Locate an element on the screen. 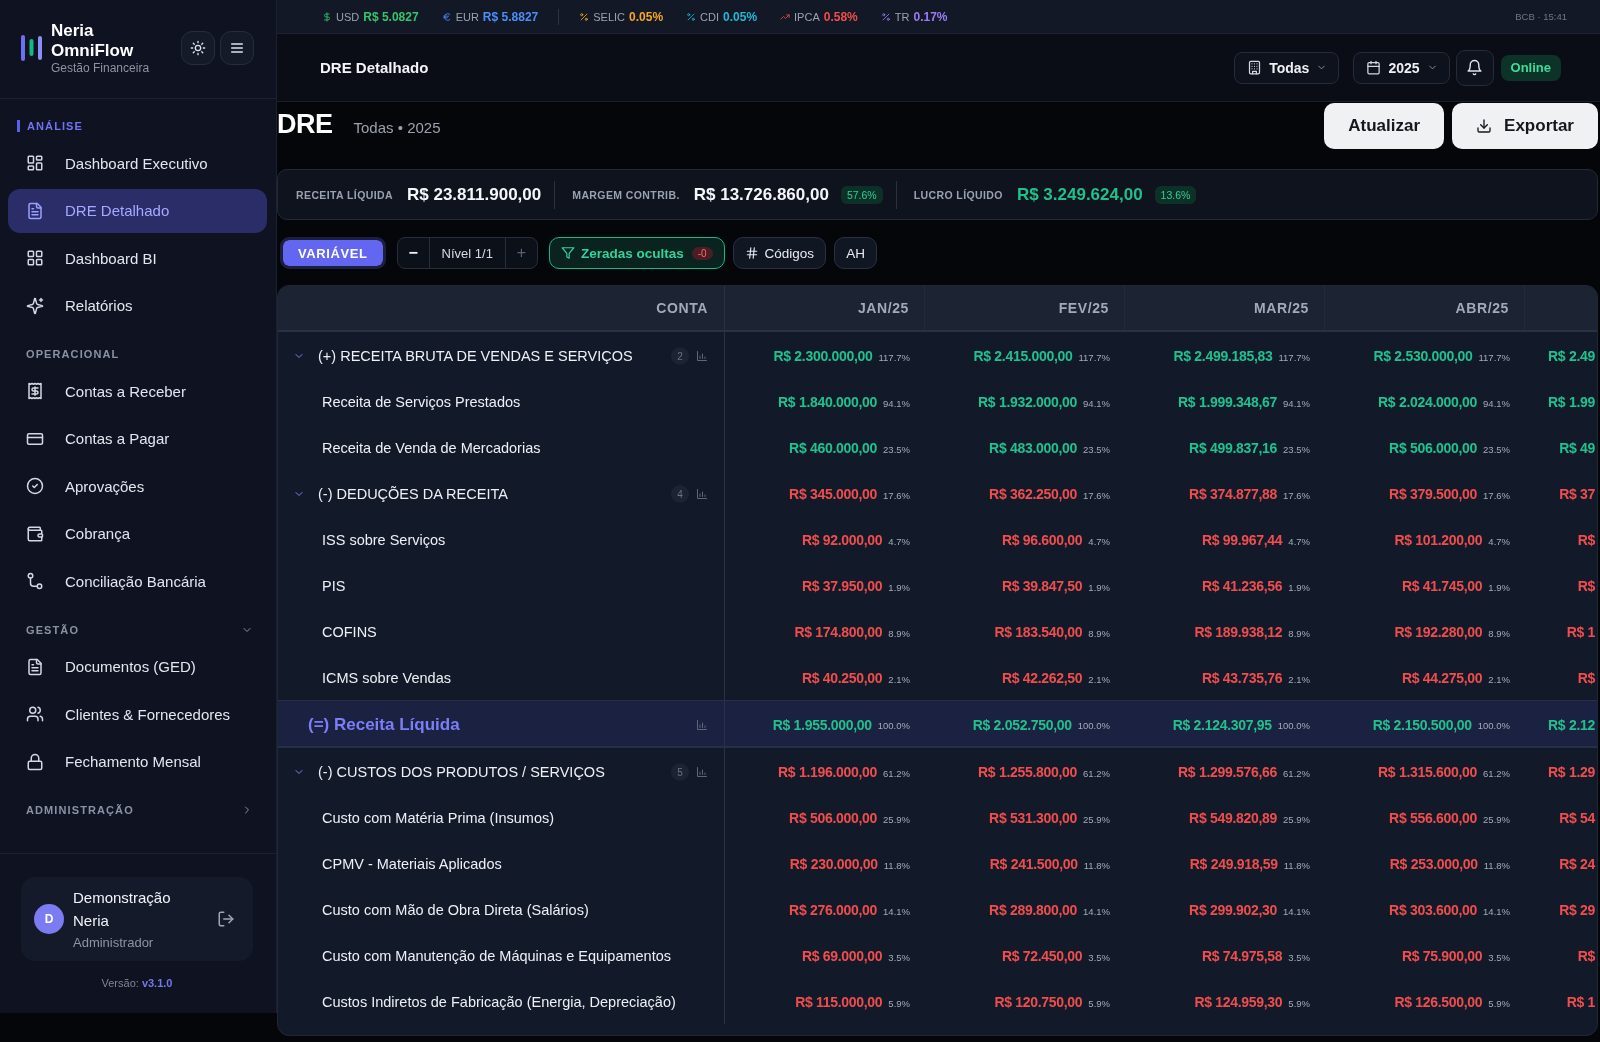 This screenshot has width=1600, height=1042. filter-dropdown: 2025 is located at coordinates (1401, 67).